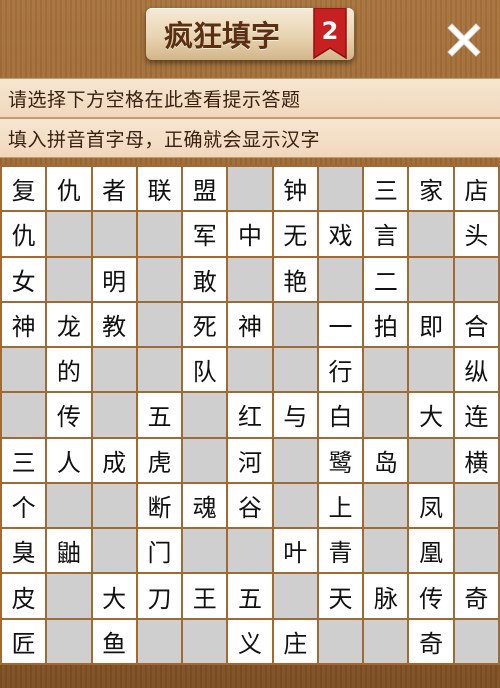 The width and height of the screenshot is (500, 688). Describe the element at coordinates (159, 189) in the screenshot. I see `grid-cell: 联` at that location.